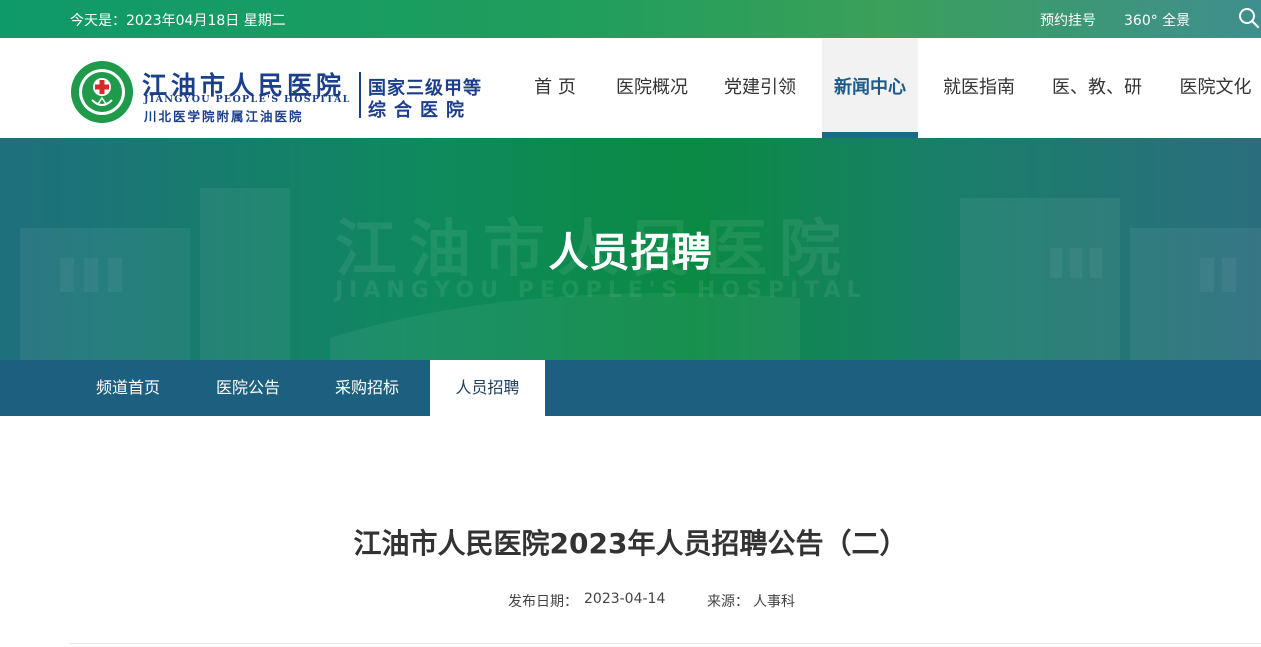 The image size is (1261, 647). Describe the element at coordinates (760, 88) in the screenshot. I see `nav-item-party: 党建引领` at that location.